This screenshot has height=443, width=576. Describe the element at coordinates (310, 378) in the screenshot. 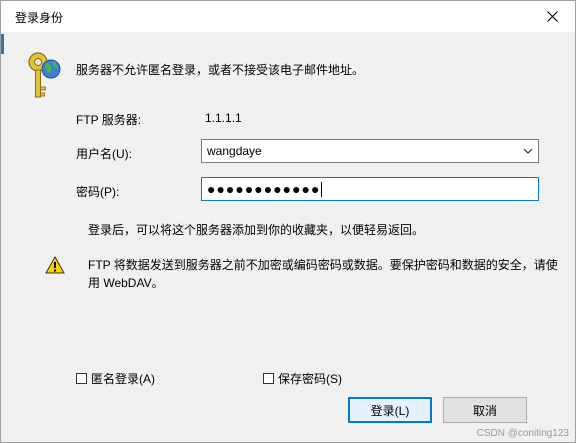

I see `save-password-label: 保存密码(S)` at that location.